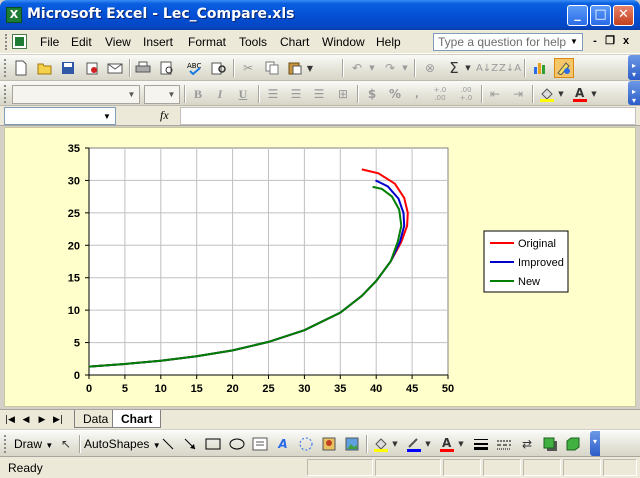 The image size is (640, 478). I want to click on text-box-icon, so click(260, 444).